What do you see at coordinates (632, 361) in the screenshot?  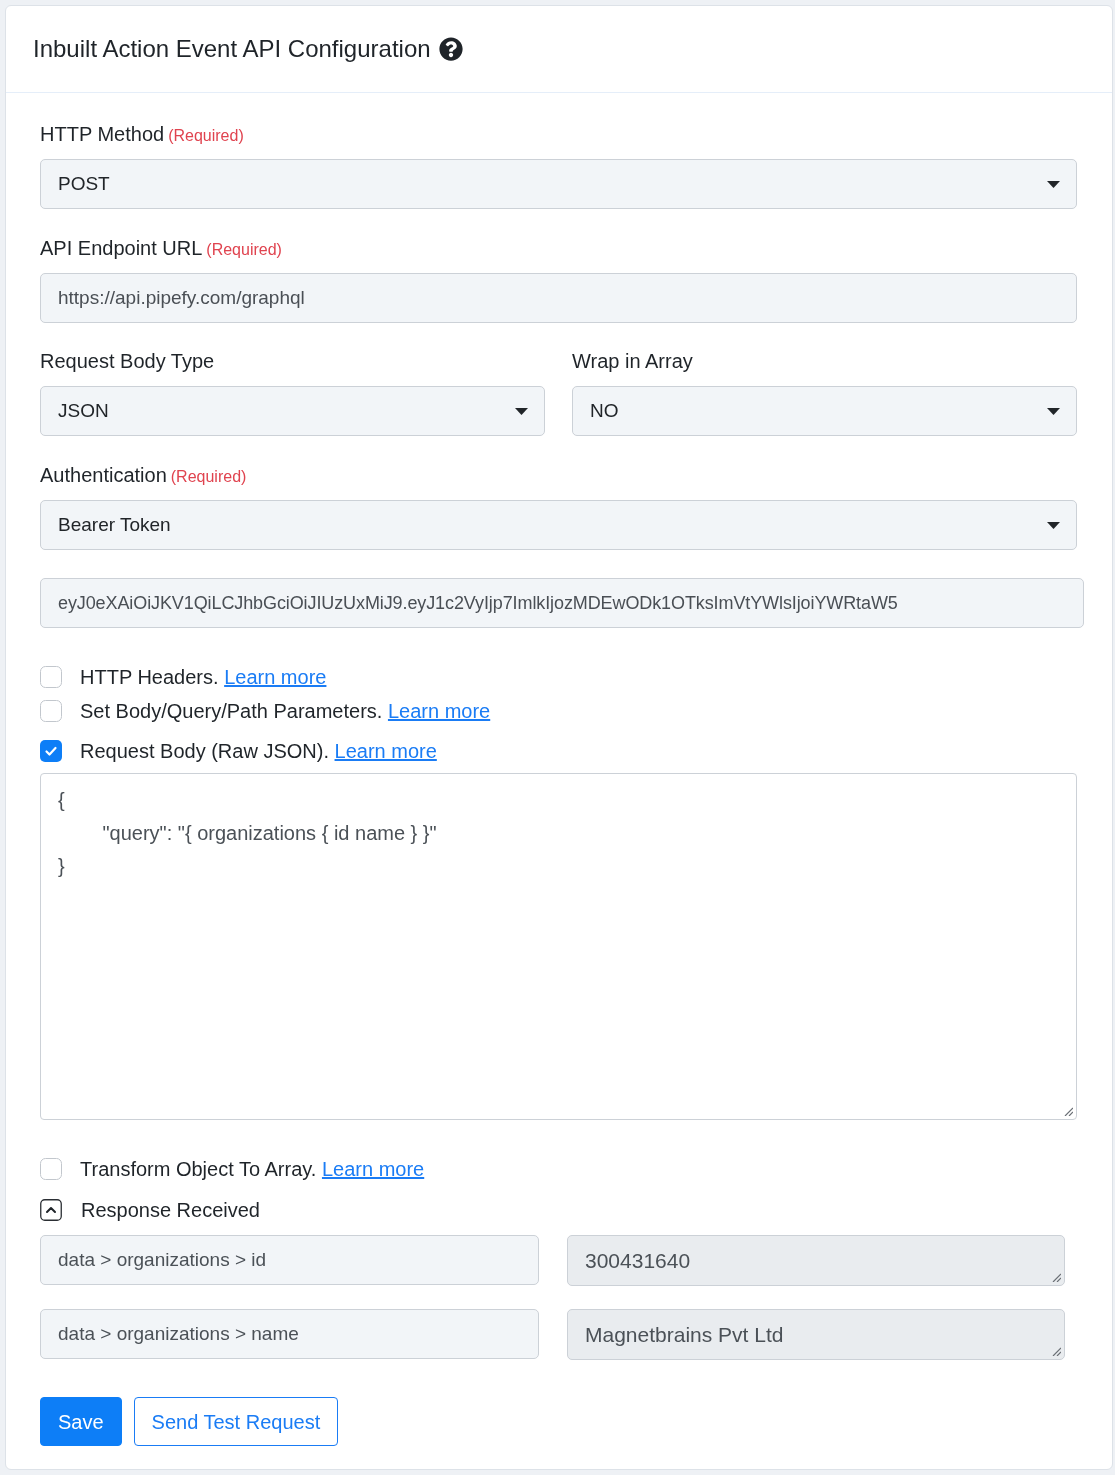 I see `field-label: Wrap in Array` at bounding box center [632, 361].